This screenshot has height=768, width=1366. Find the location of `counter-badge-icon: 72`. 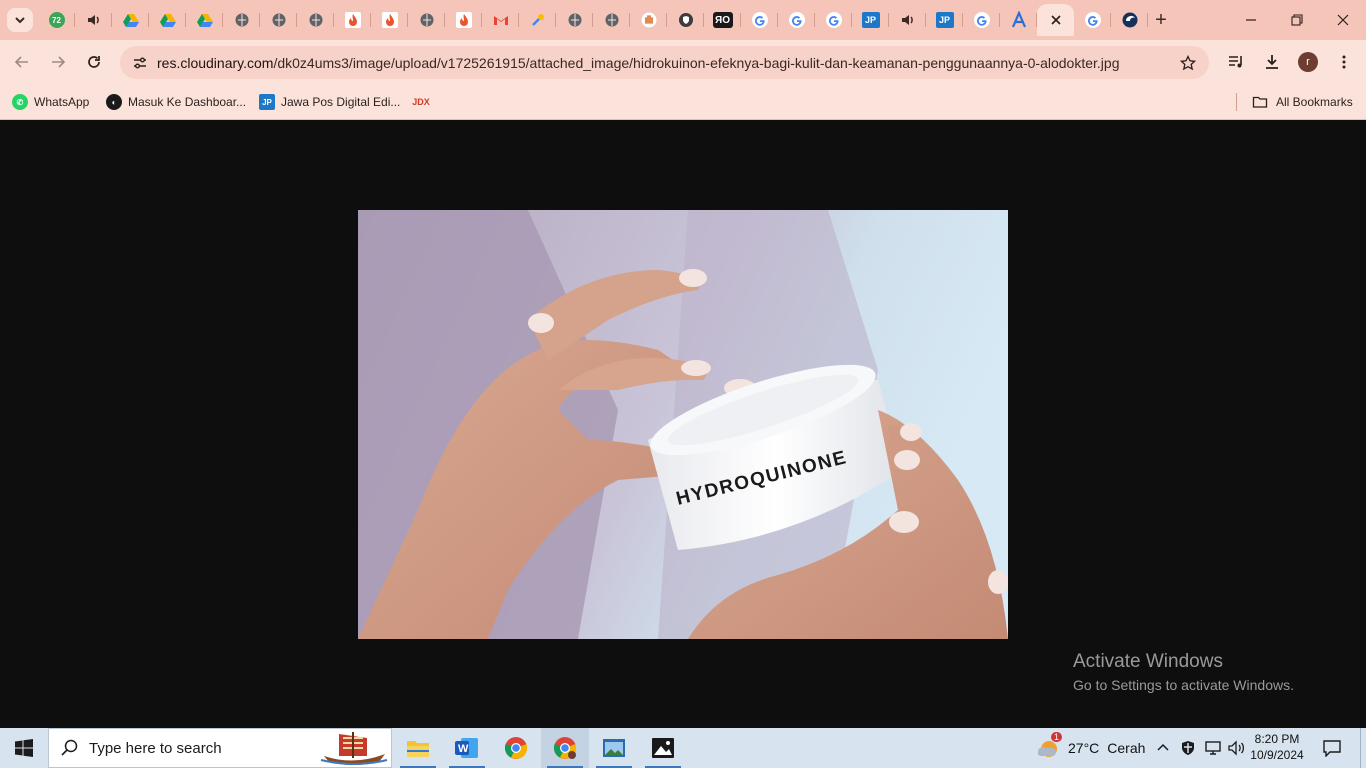

counter-badge-icon: 72 is located at coordinates (56, 20).